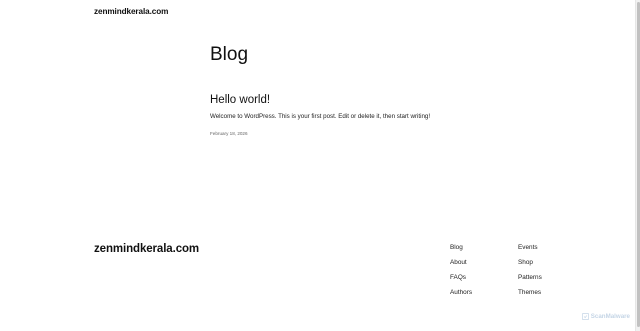  I want to click on page-title: Blog, so click(229, 54).